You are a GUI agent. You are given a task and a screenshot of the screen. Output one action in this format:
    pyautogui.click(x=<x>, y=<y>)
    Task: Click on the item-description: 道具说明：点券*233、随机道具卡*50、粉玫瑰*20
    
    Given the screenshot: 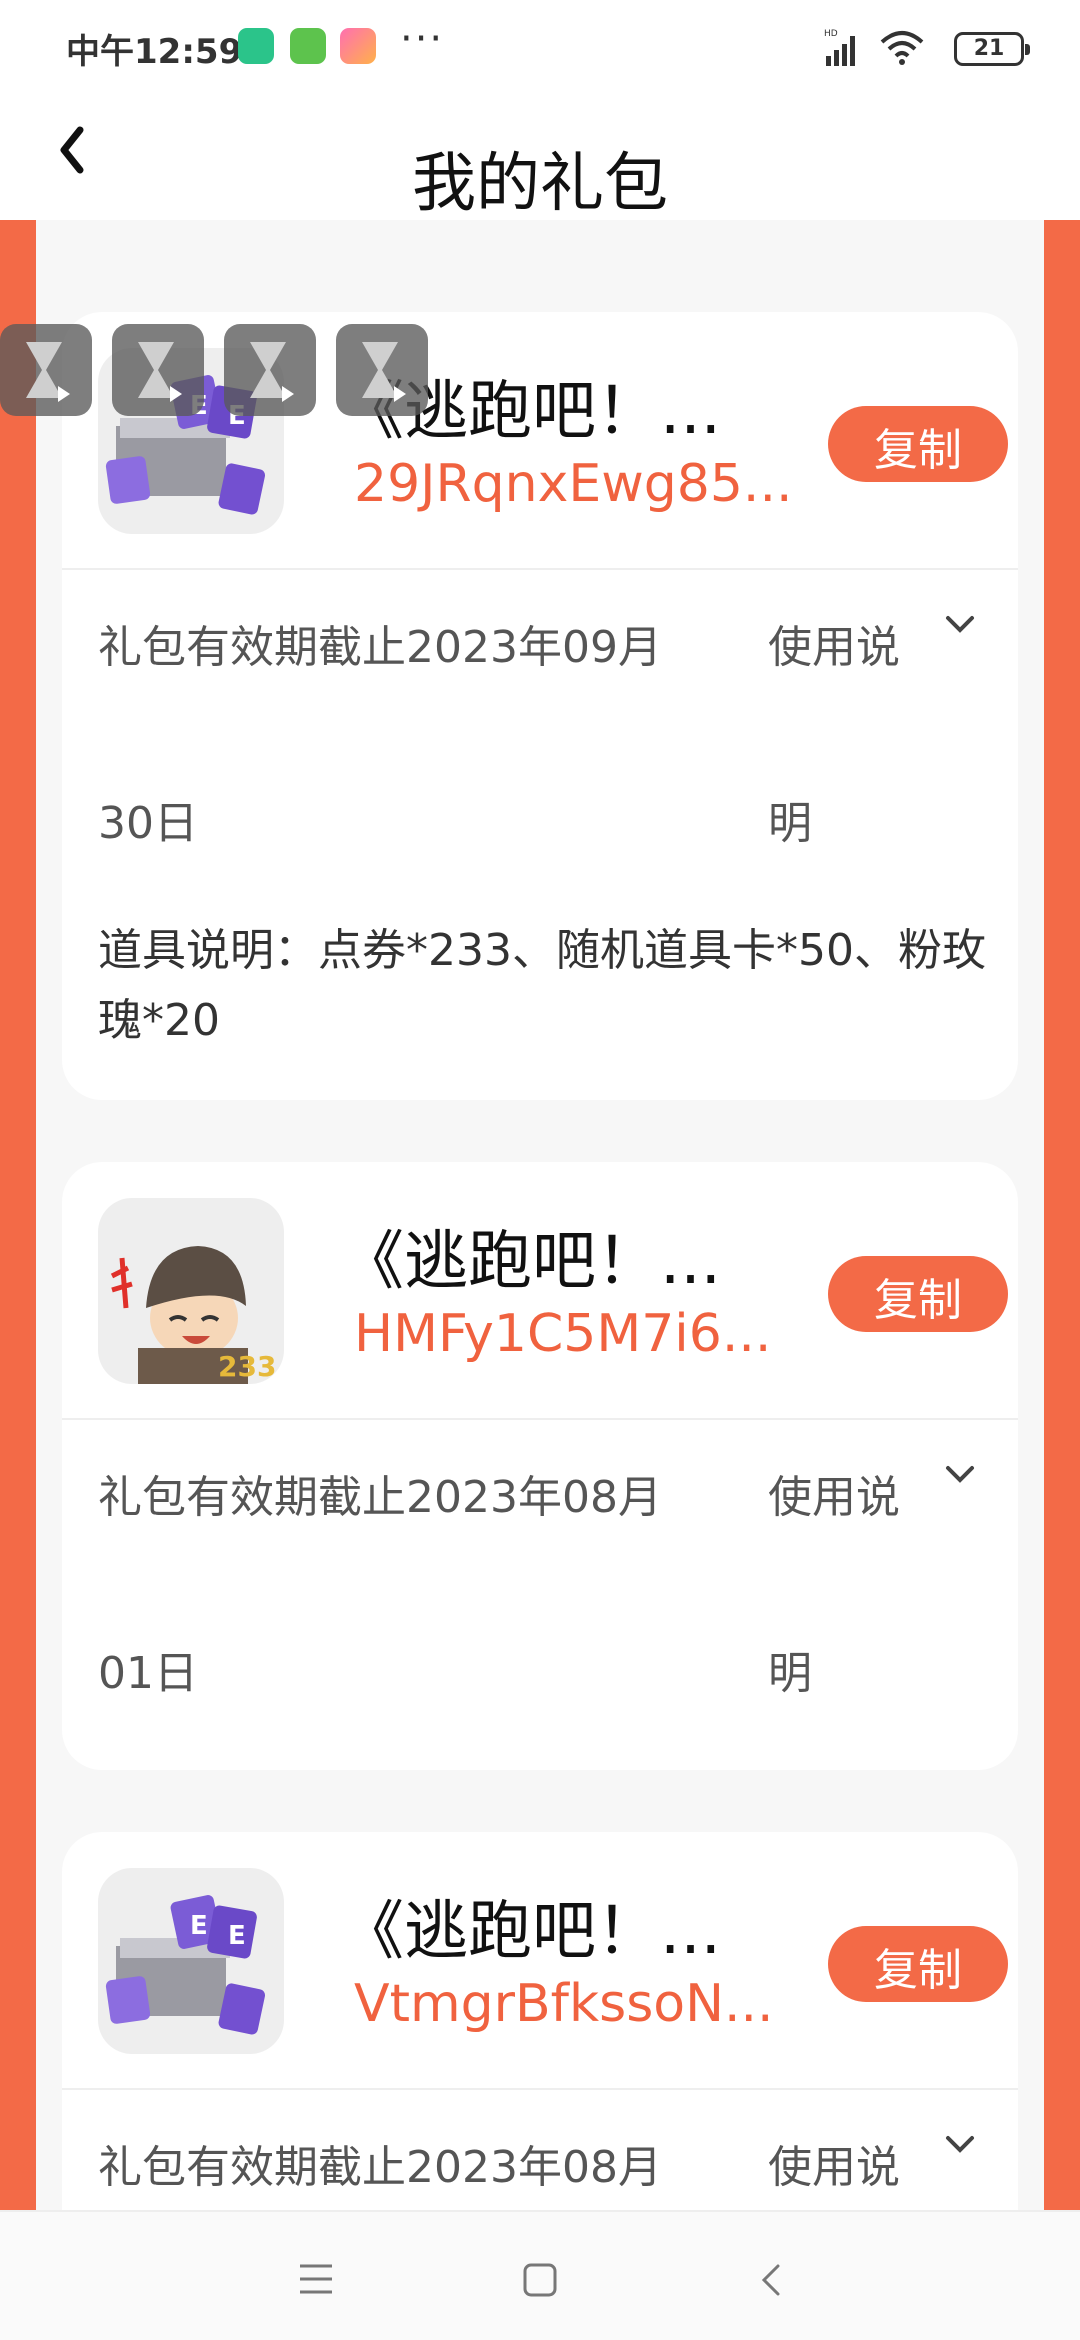 What is the action you would take?
    pyautogui.click(x=542, y=985)
    